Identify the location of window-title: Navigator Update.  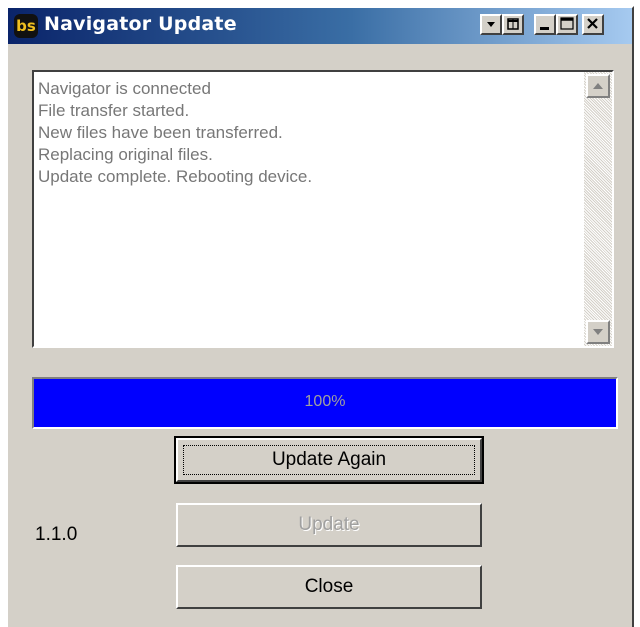
(140, 24).